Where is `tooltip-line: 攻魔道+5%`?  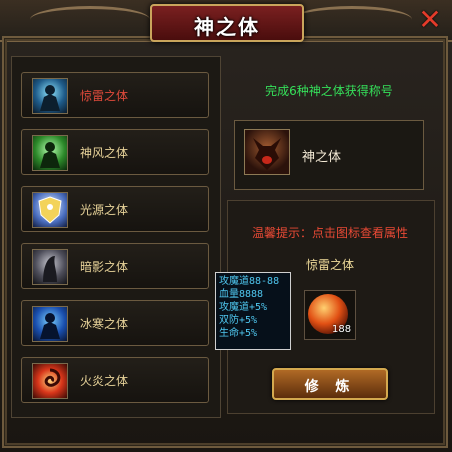 tooltip-line: 攻魔道+5% is located at coordinates (243, 307).